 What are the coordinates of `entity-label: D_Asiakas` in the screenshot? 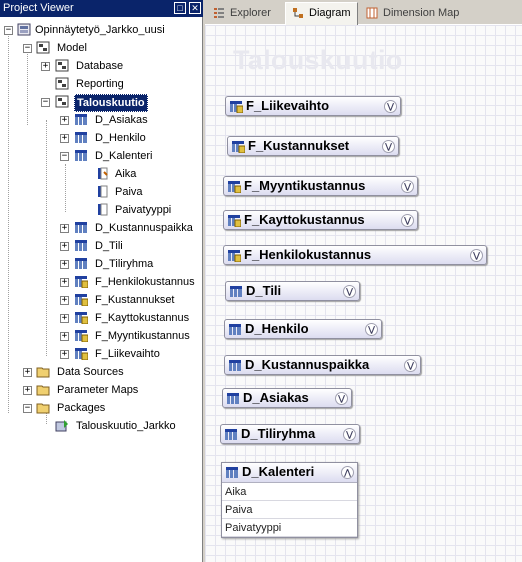 It's located at (276, 397).